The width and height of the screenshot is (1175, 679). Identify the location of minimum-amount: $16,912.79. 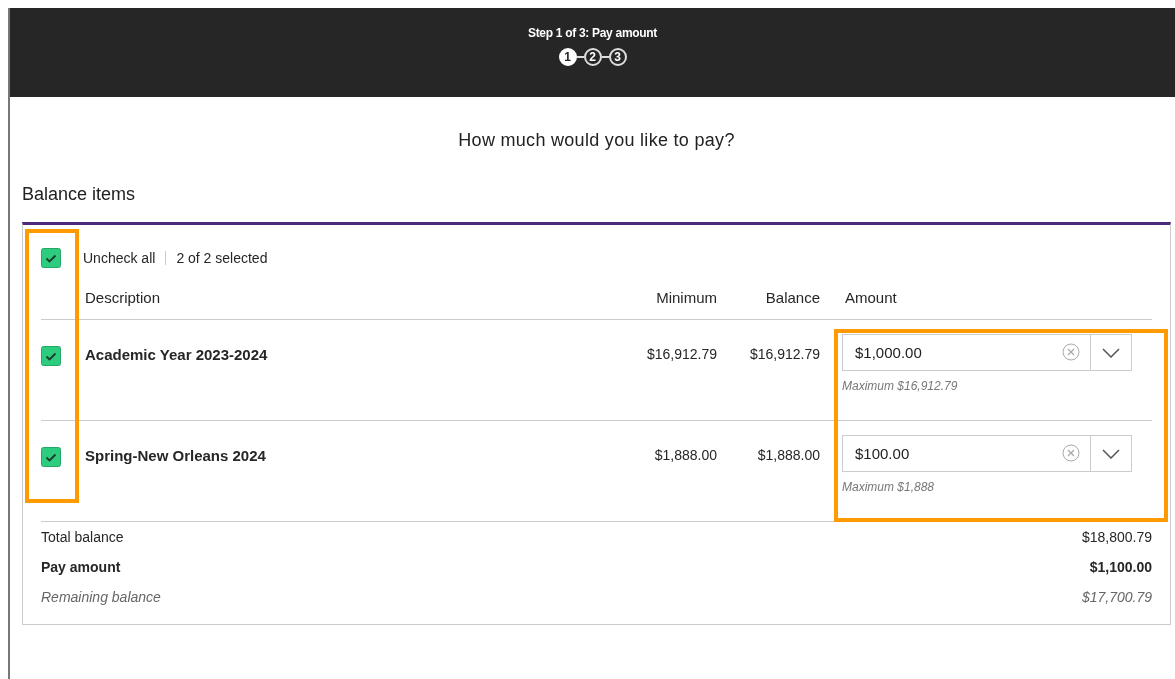
(681, 354).